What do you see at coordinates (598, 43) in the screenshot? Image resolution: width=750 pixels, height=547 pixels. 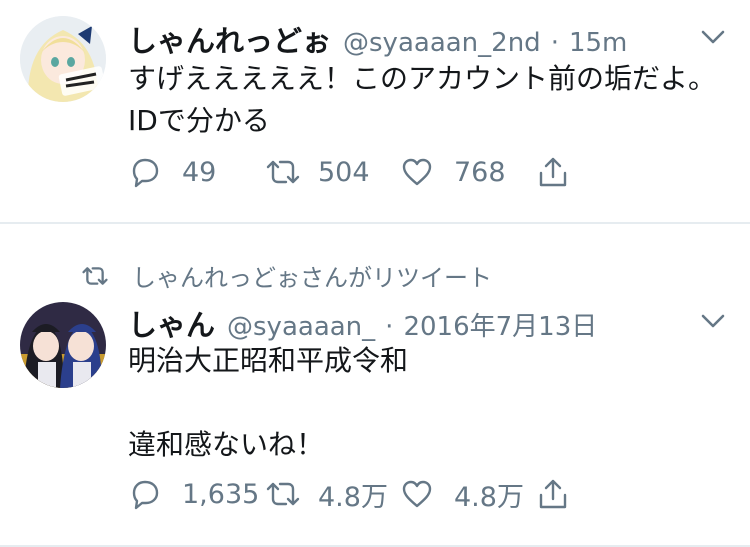 I see `timestamp: 15m` at bounding box center [598, 43].